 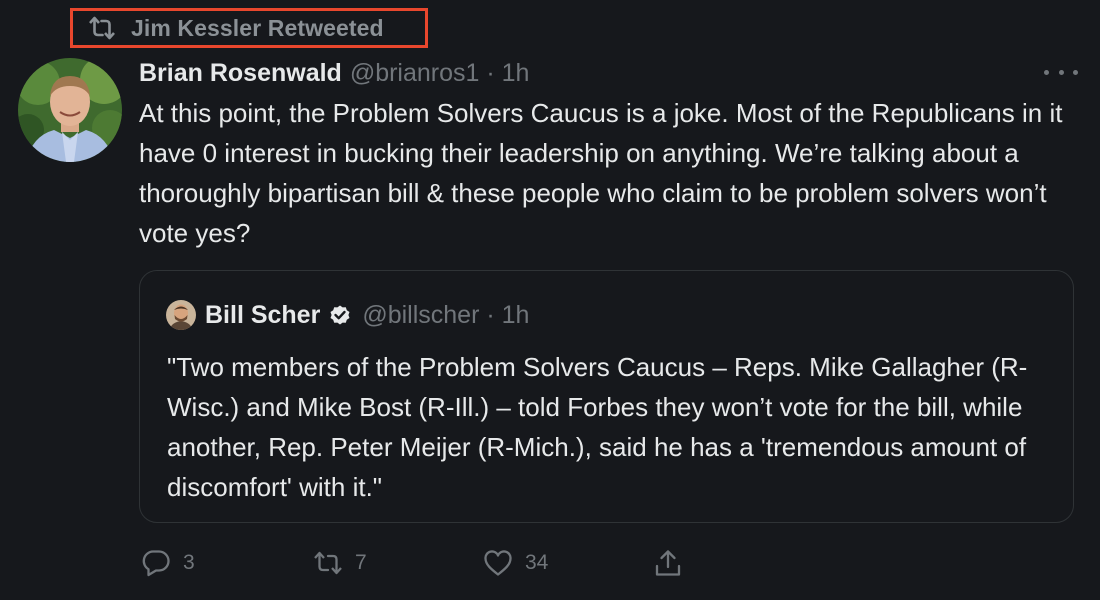 I want to click on reply-count: 3, so click(x=189, y=562).